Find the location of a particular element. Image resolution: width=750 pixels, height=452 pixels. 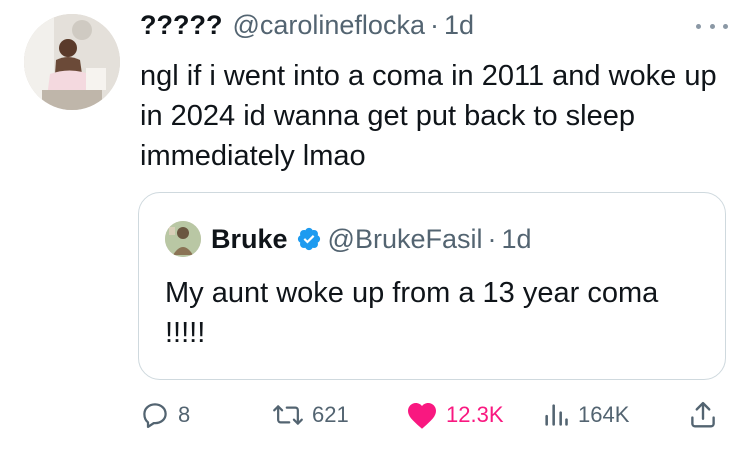

tweet-header: ????? @carolineflocka · 1d is located at coordinates (307, 25).